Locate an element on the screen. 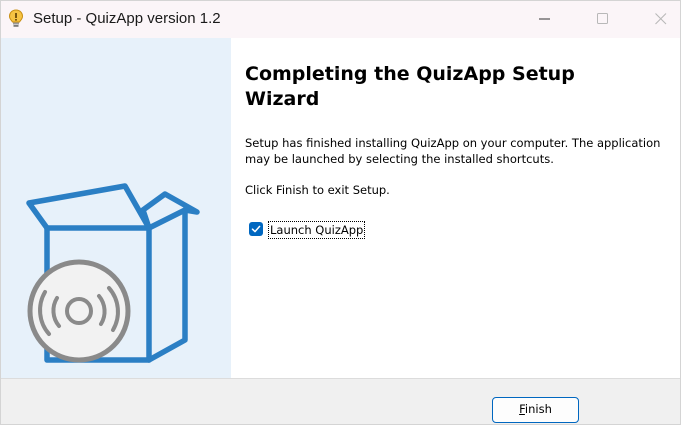 This screenshot has height=425, width=681. launch-checkbox-label: Launch QuizApp is located at coordinates (317, 230).